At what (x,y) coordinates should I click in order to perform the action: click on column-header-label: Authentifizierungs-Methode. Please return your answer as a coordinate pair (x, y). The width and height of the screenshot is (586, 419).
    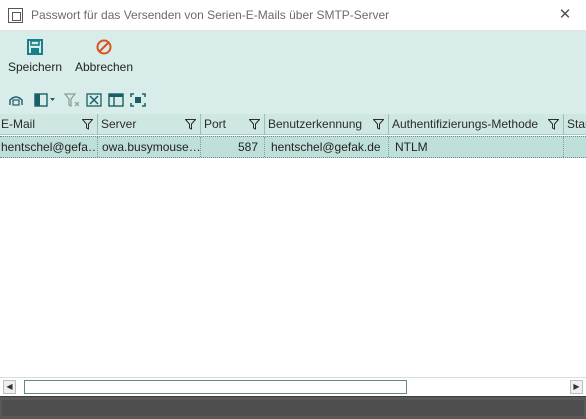
    Looking at the image, I should click on (465, 124).